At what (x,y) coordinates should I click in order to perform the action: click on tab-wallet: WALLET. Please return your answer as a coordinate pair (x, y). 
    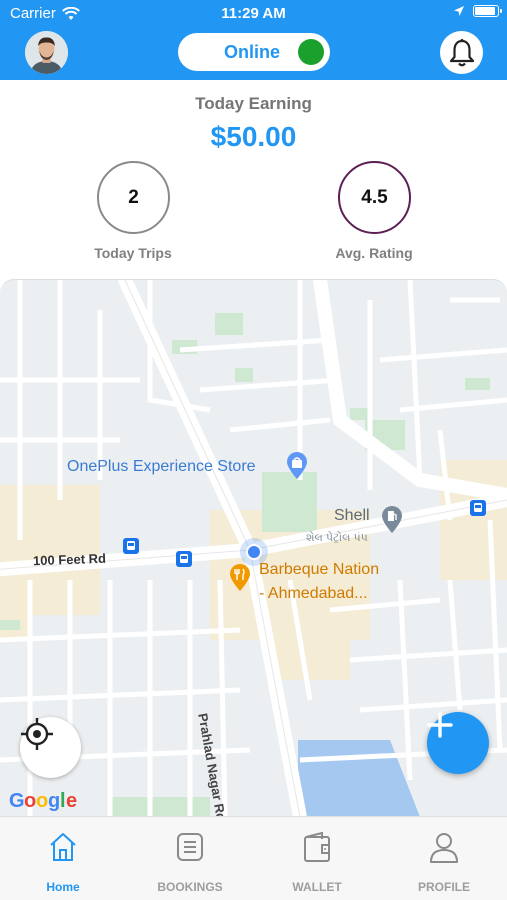
    Looking at the image, I should click on (317, 858).